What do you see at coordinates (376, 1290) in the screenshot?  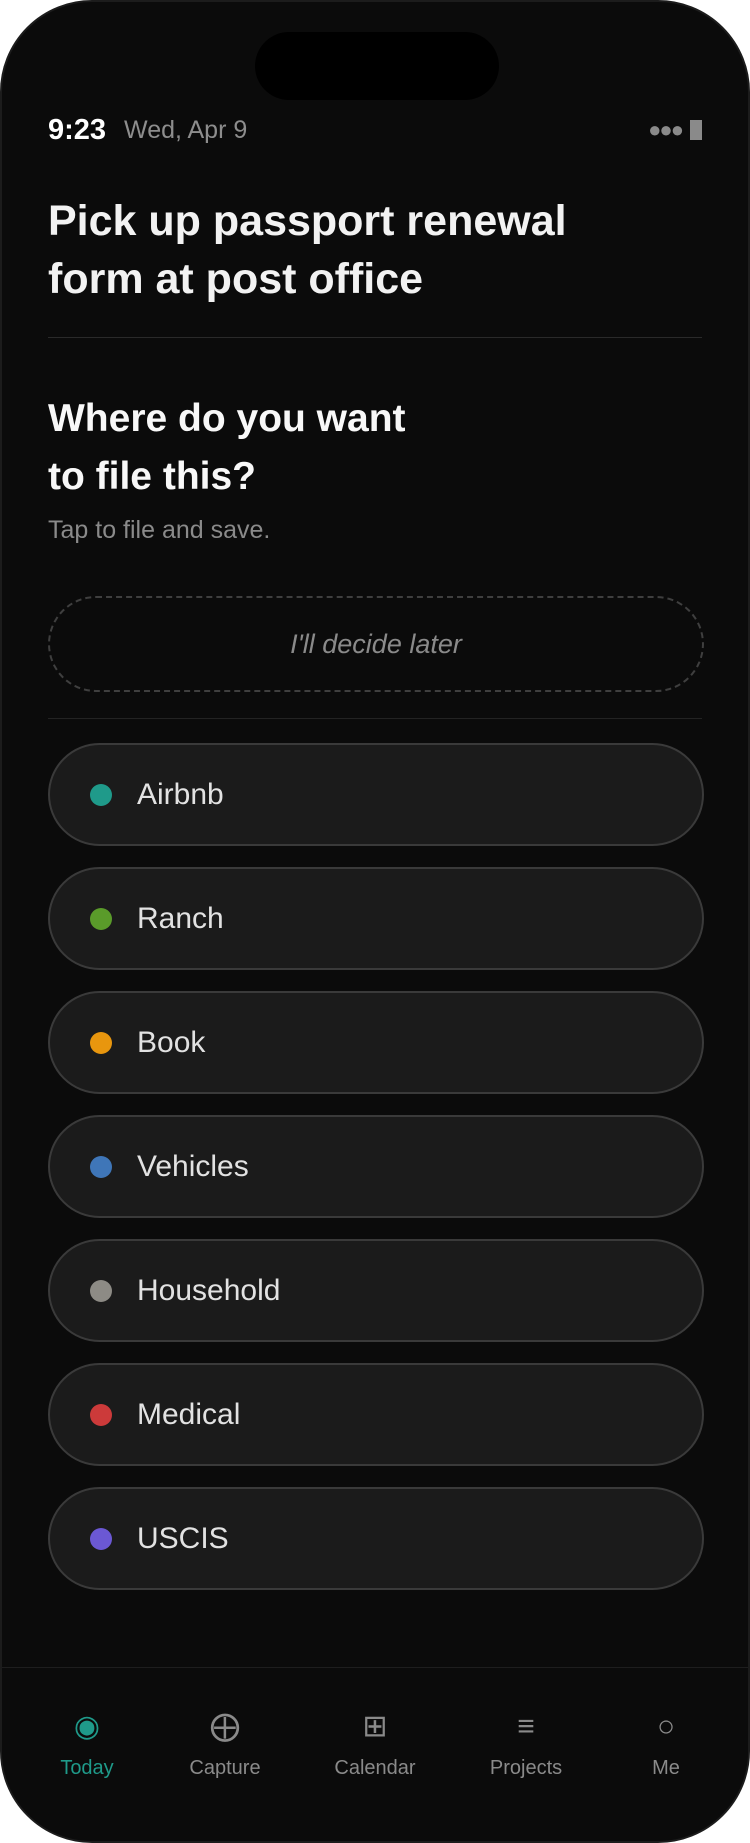 I see `category-household-button: Household` at bounding box center [376, 1290].